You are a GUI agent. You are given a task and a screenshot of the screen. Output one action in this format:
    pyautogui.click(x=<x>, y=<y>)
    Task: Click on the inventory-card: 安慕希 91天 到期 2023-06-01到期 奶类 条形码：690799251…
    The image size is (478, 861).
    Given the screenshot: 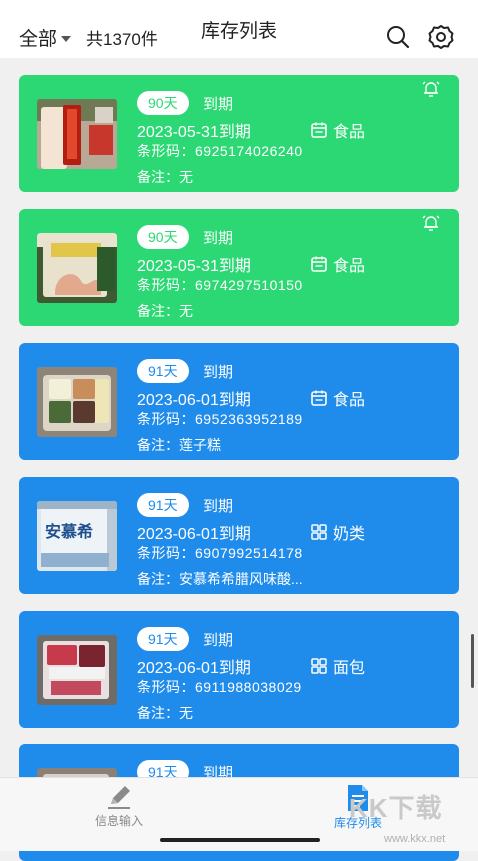 What is the action you would take?
    pyautogui.click(x=239, y=535)
    